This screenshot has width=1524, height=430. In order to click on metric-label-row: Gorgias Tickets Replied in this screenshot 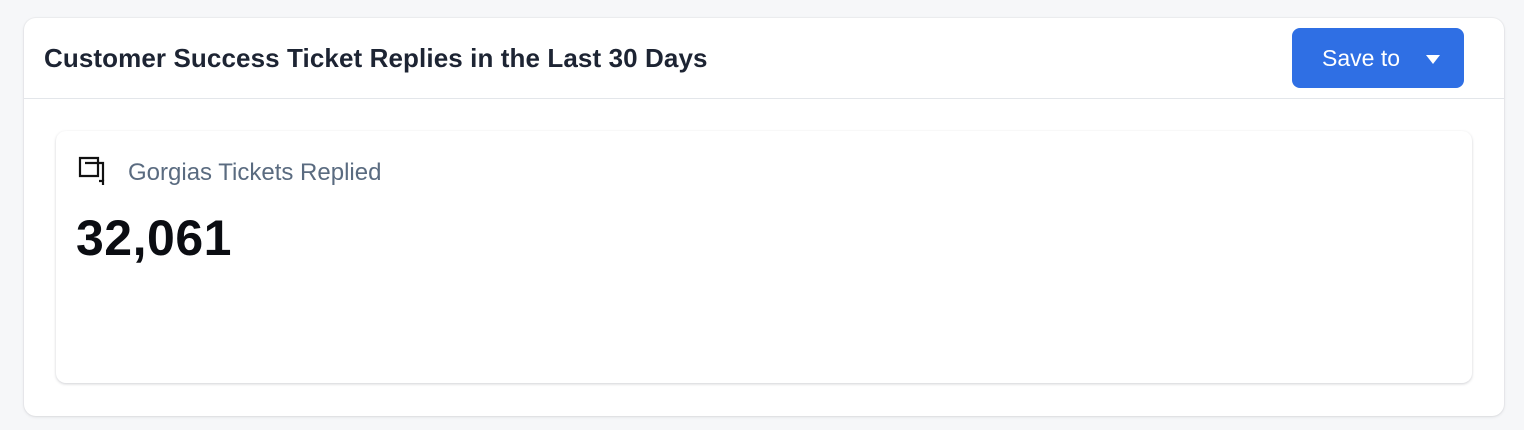, I will do `click(229, 170)`.